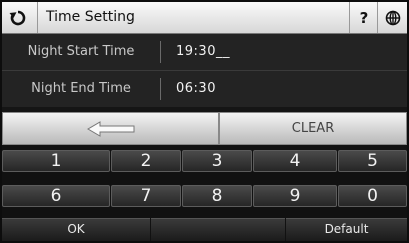 The width and height of the screenshot is (409, 243). Describe the element at coordinates (81, 88) in the screenshot. I see `night-end-time-label: Night End Time` at that location.